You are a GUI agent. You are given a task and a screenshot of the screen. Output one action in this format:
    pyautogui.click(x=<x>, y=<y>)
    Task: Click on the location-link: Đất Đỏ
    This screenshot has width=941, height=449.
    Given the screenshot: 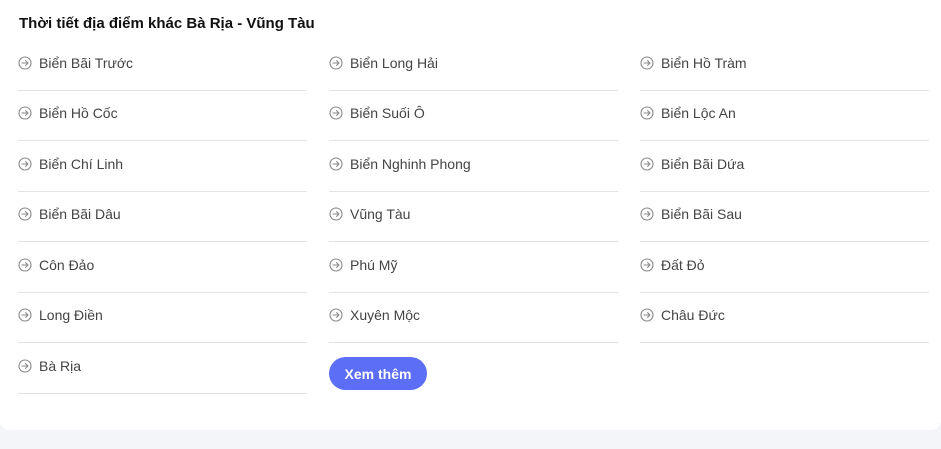 What is the action you would take?
    pyautogui.click(x=784, y=267)
    